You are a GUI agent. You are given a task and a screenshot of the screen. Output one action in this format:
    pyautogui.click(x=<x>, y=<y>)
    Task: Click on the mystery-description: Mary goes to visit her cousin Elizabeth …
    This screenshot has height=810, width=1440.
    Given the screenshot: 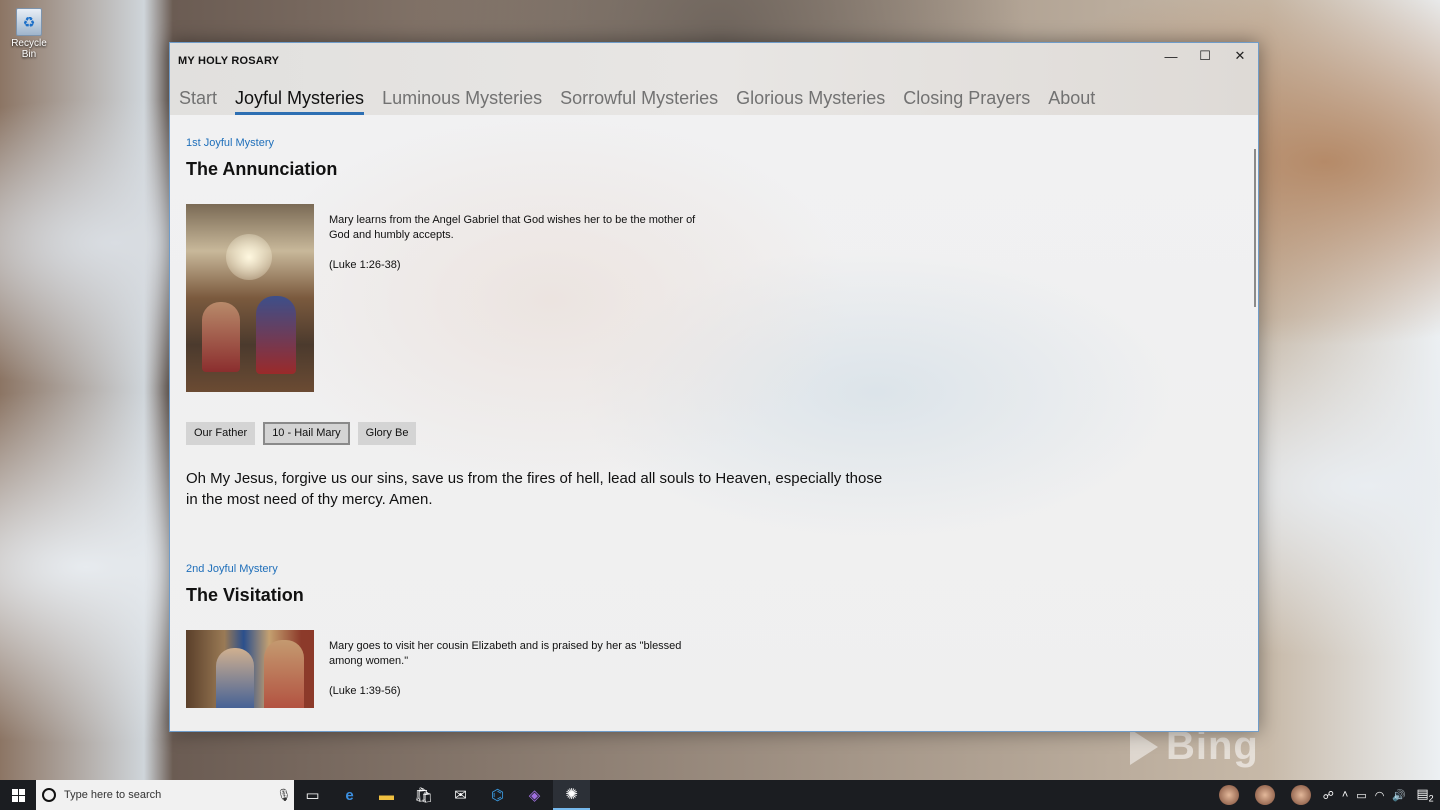 What is the action you would take?
    pyautogui.click(x=505, y=653)
    